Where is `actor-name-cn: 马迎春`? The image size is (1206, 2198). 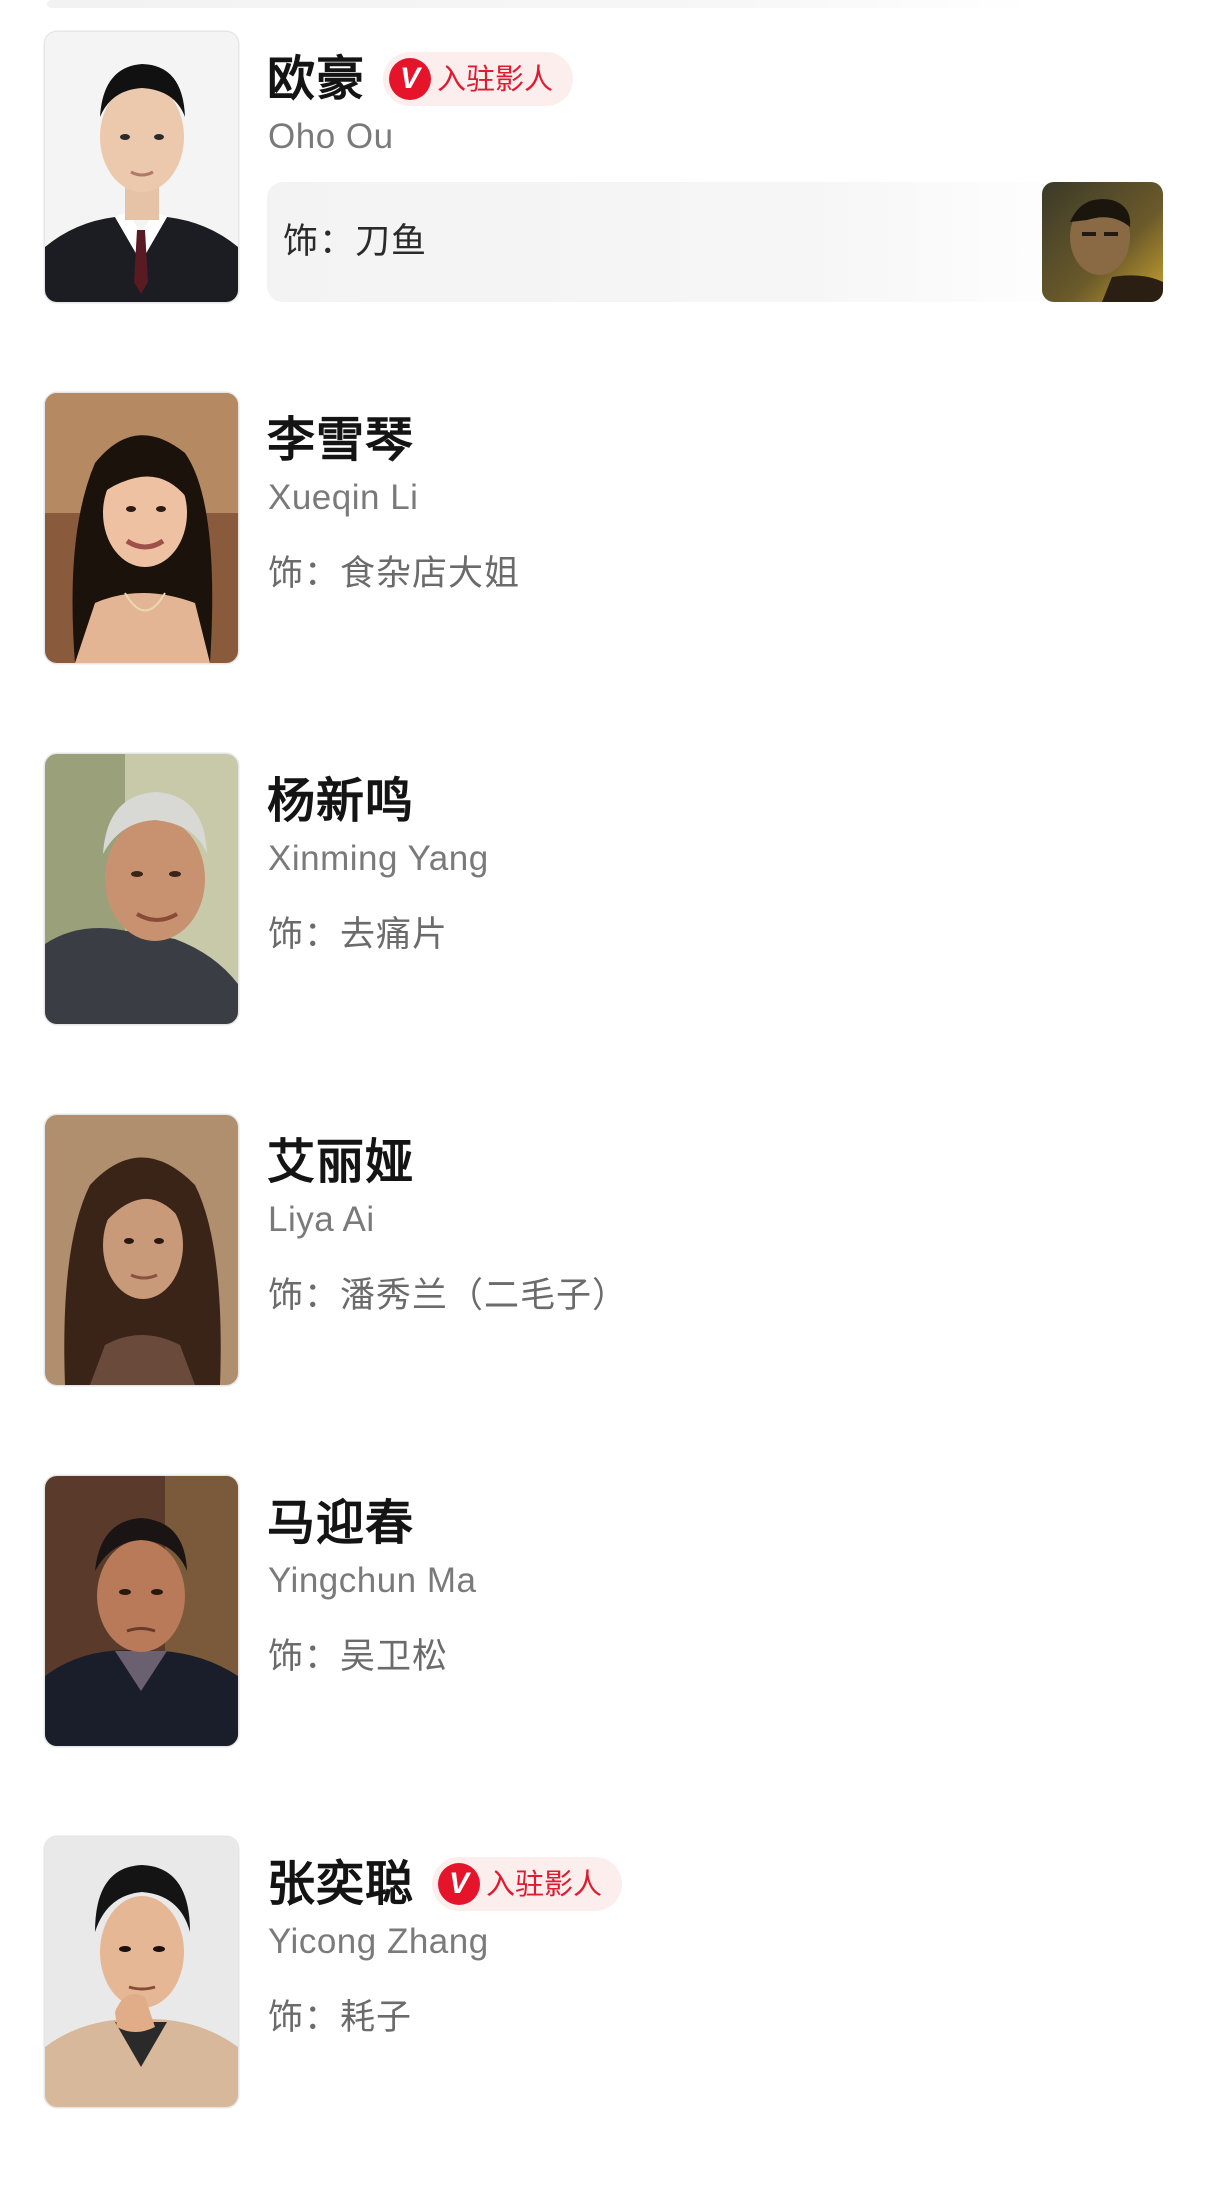
actor-name-cn: 马迎春 is located at coordinates (340, 1523).